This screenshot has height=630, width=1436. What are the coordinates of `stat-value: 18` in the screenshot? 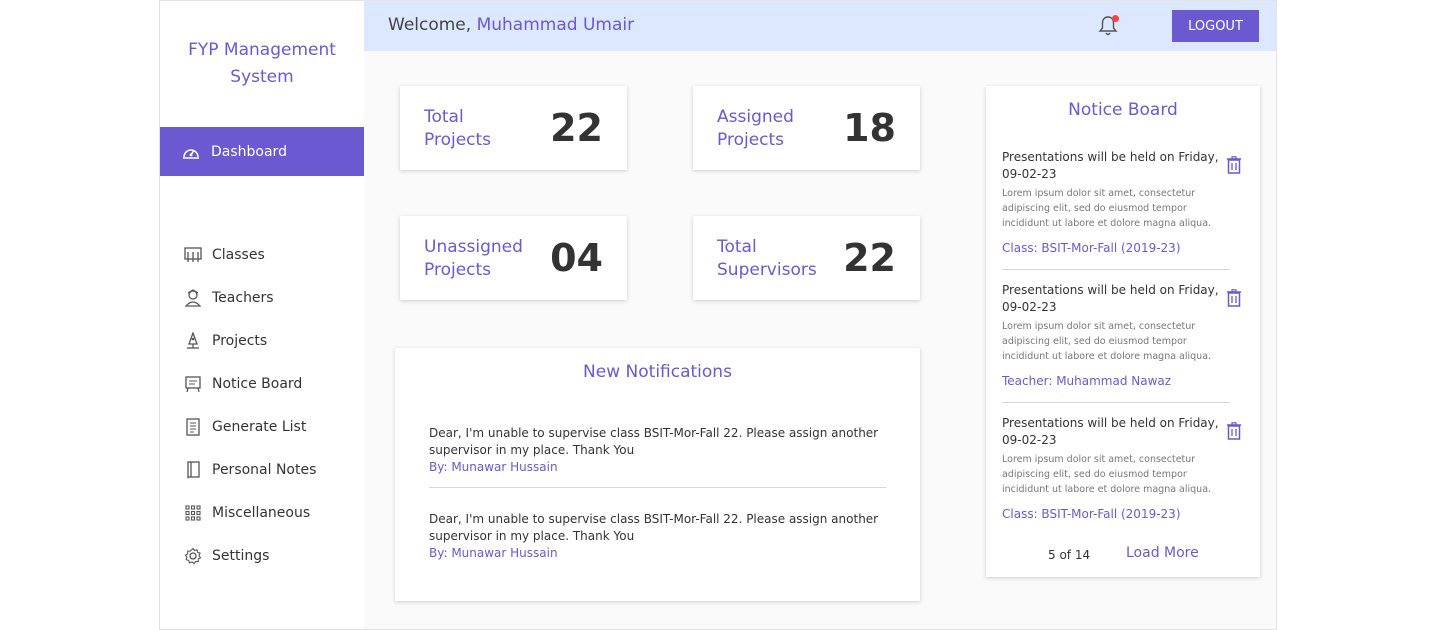 It's located at (869, 128).